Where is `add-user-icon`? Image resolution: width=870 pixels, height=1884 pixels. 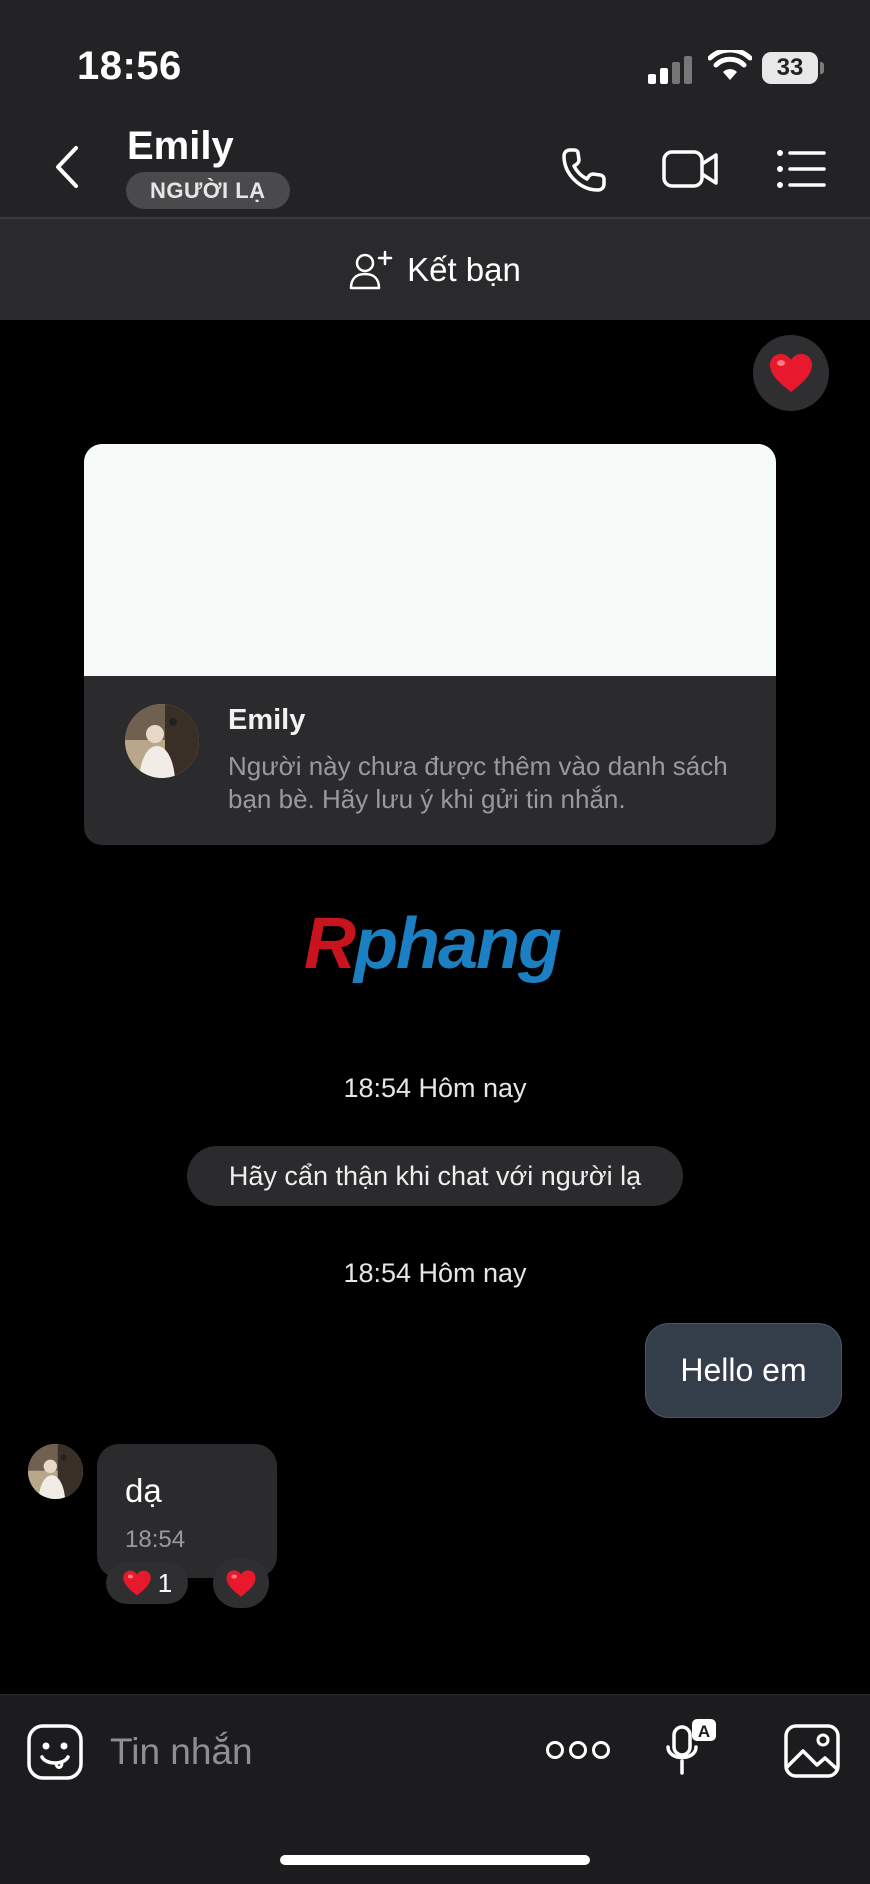
add-user-icon is located at coordinates (371, 269).